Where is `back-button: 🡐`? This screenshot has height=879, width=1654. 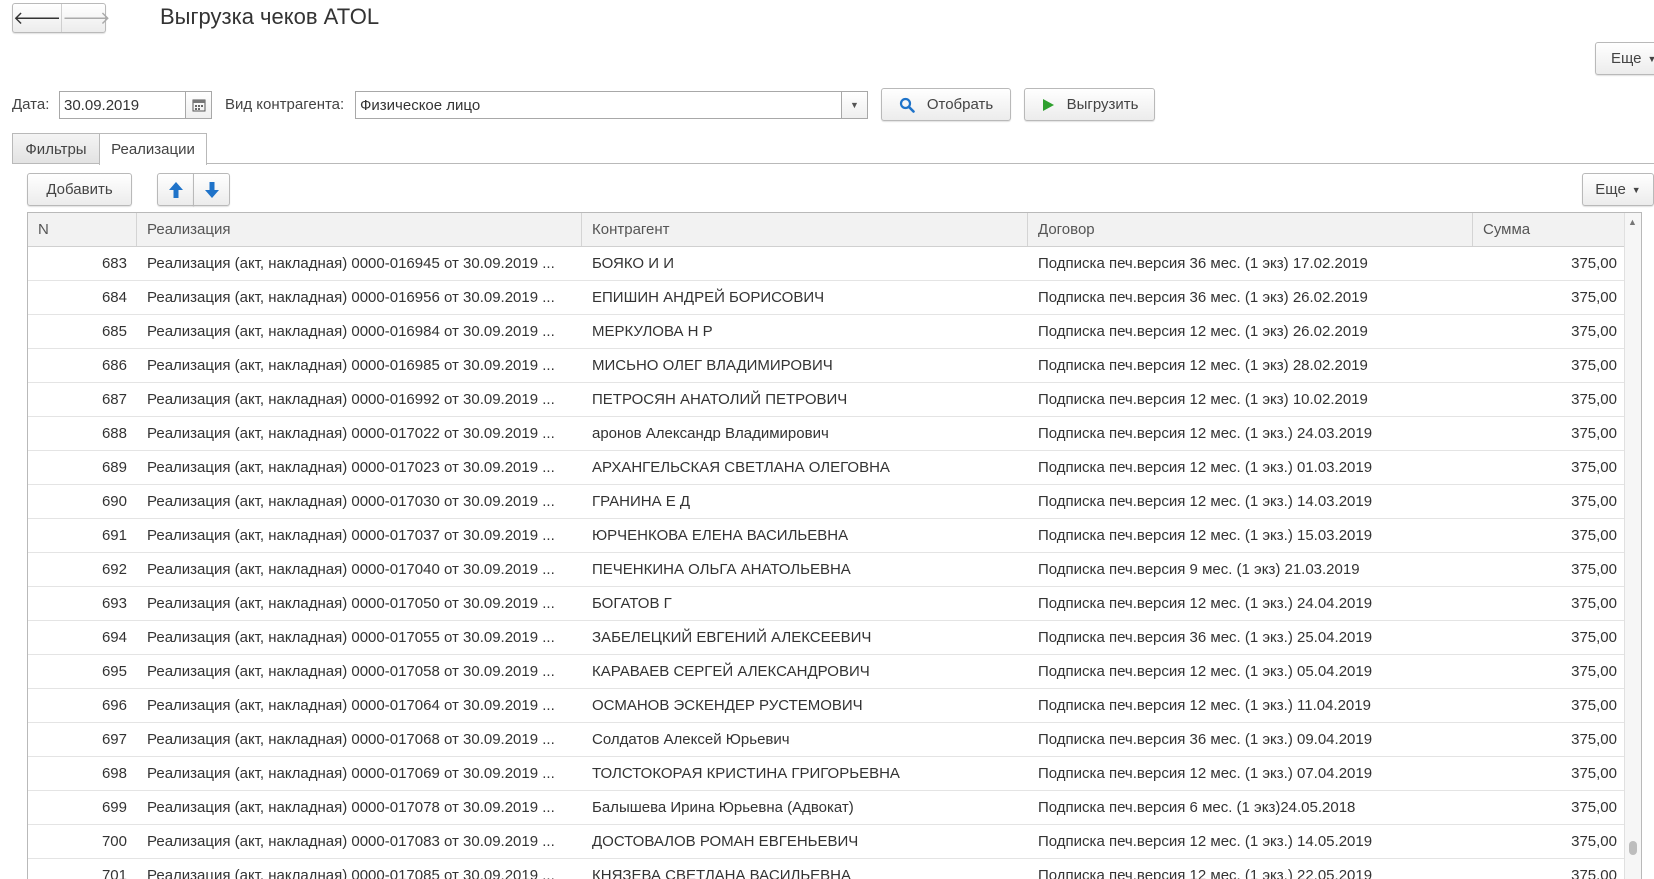
back-button: 🡐 is located at coordinates (38, 18).